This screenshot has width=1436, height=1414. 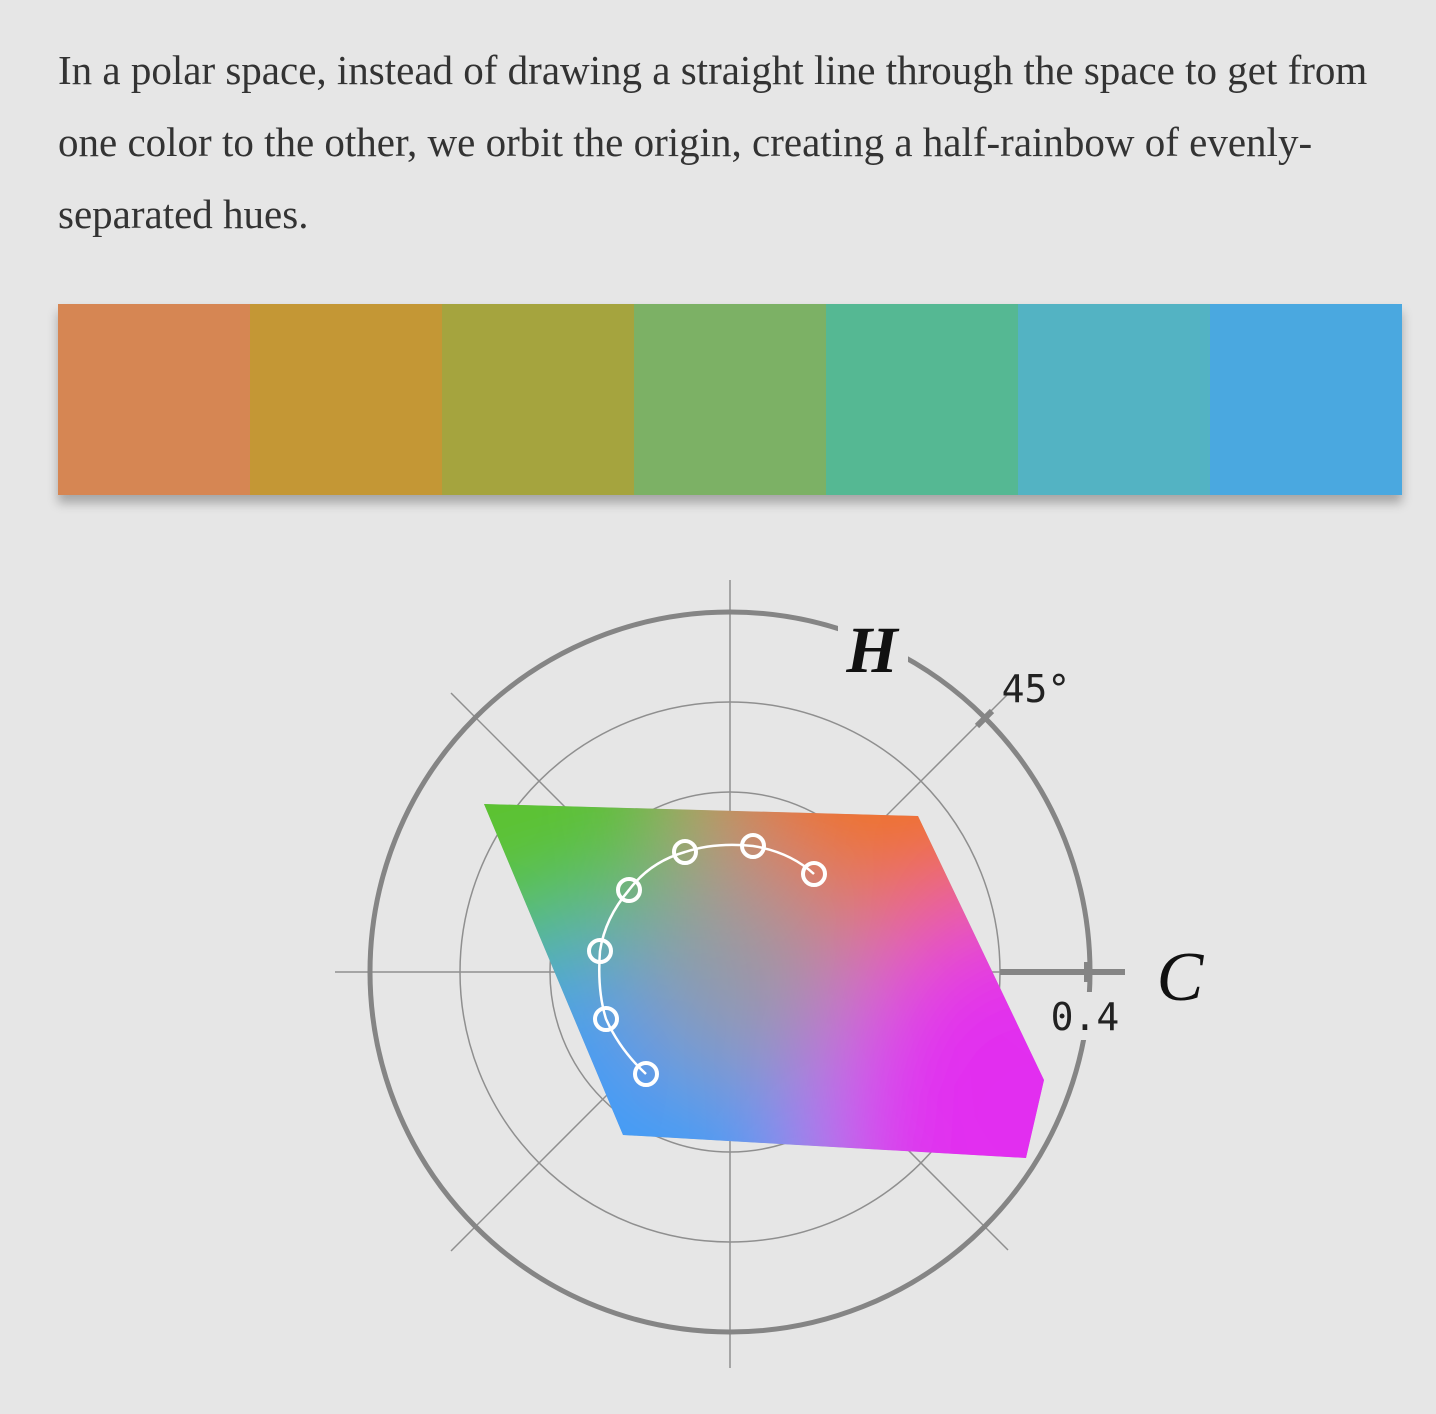 What do you see at coordinates (872, 650) in the screenshot?
I see `hue-axis-label: H` at bounding box center [872, 650].